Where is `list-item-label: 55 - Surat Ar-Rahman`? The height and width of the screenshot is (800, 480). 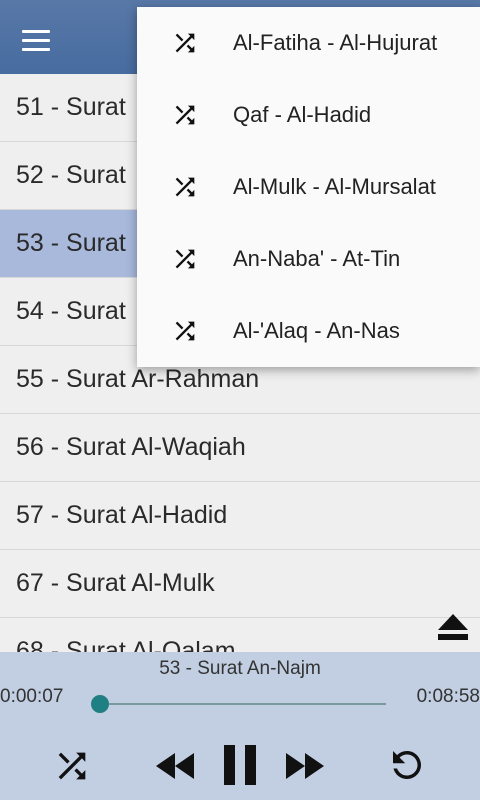 list-item-label: 55 - Surat Ar-Rahman is located at coordinates (138, 379).